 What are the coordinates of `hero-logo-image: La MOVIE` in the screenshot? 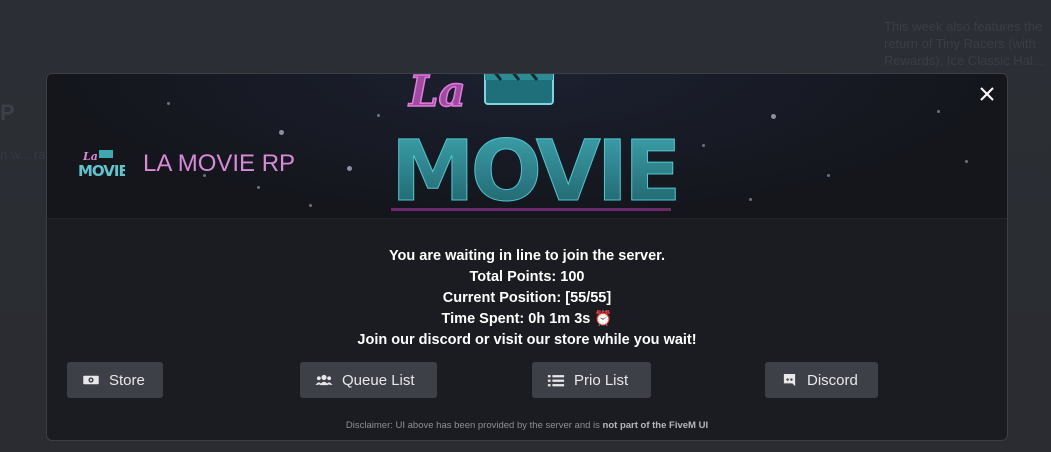 It's located at (536, 145).